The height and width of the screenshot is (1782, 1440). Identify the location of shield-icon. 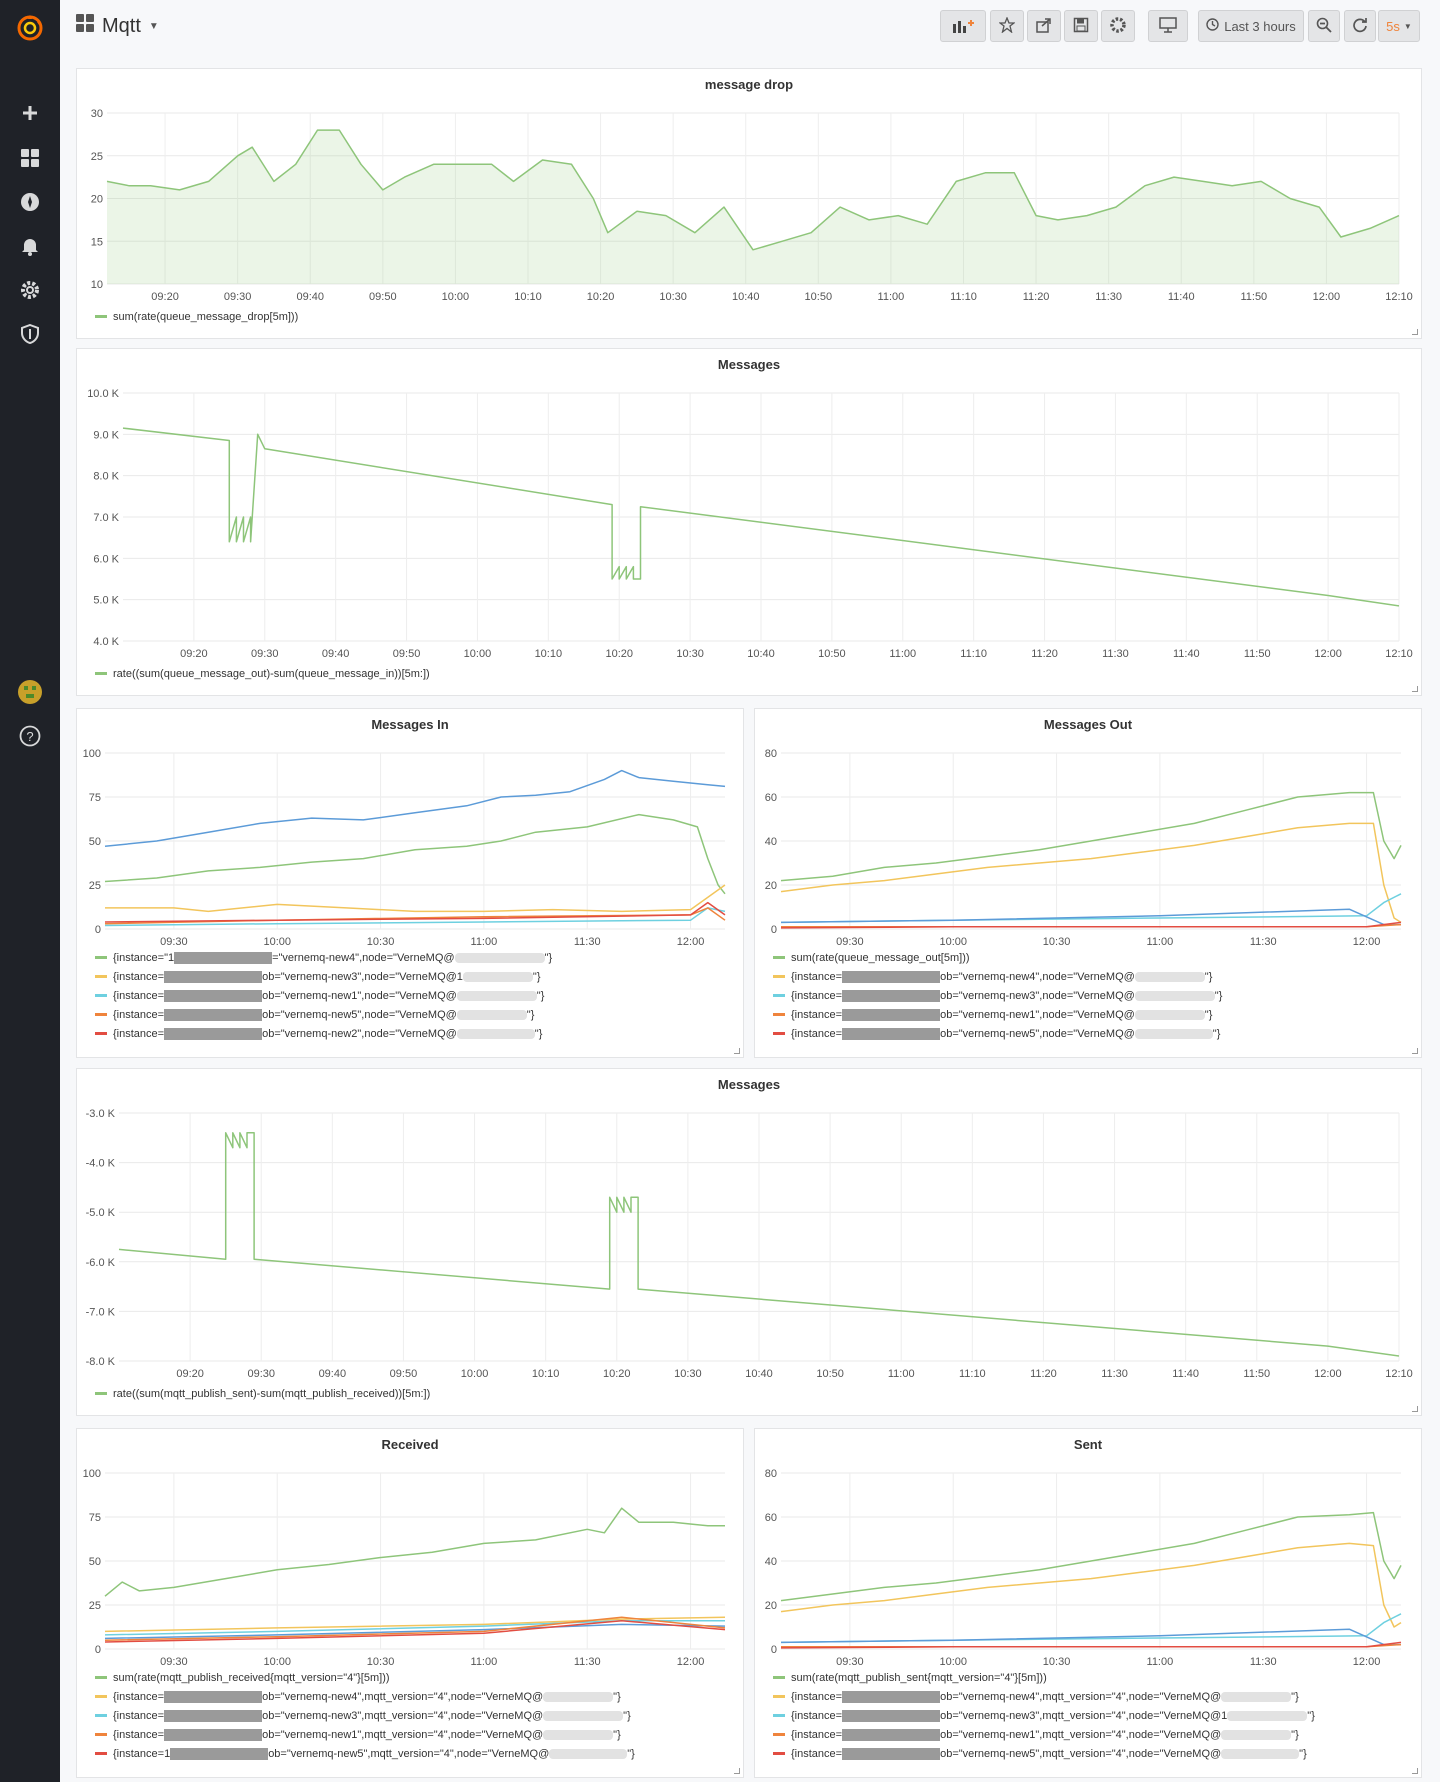
(30, 334).